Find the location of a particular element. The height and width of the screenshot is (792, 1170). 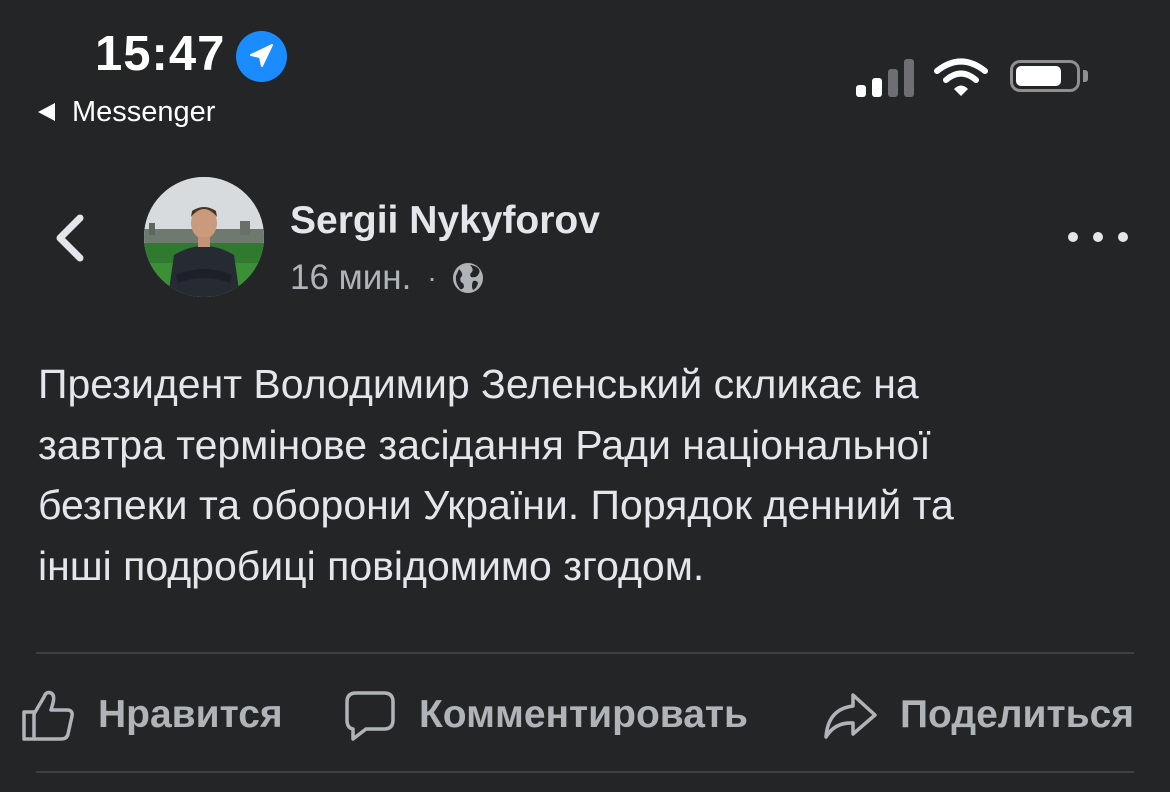

share-arrow-icon is located at coordinates (850, 716).